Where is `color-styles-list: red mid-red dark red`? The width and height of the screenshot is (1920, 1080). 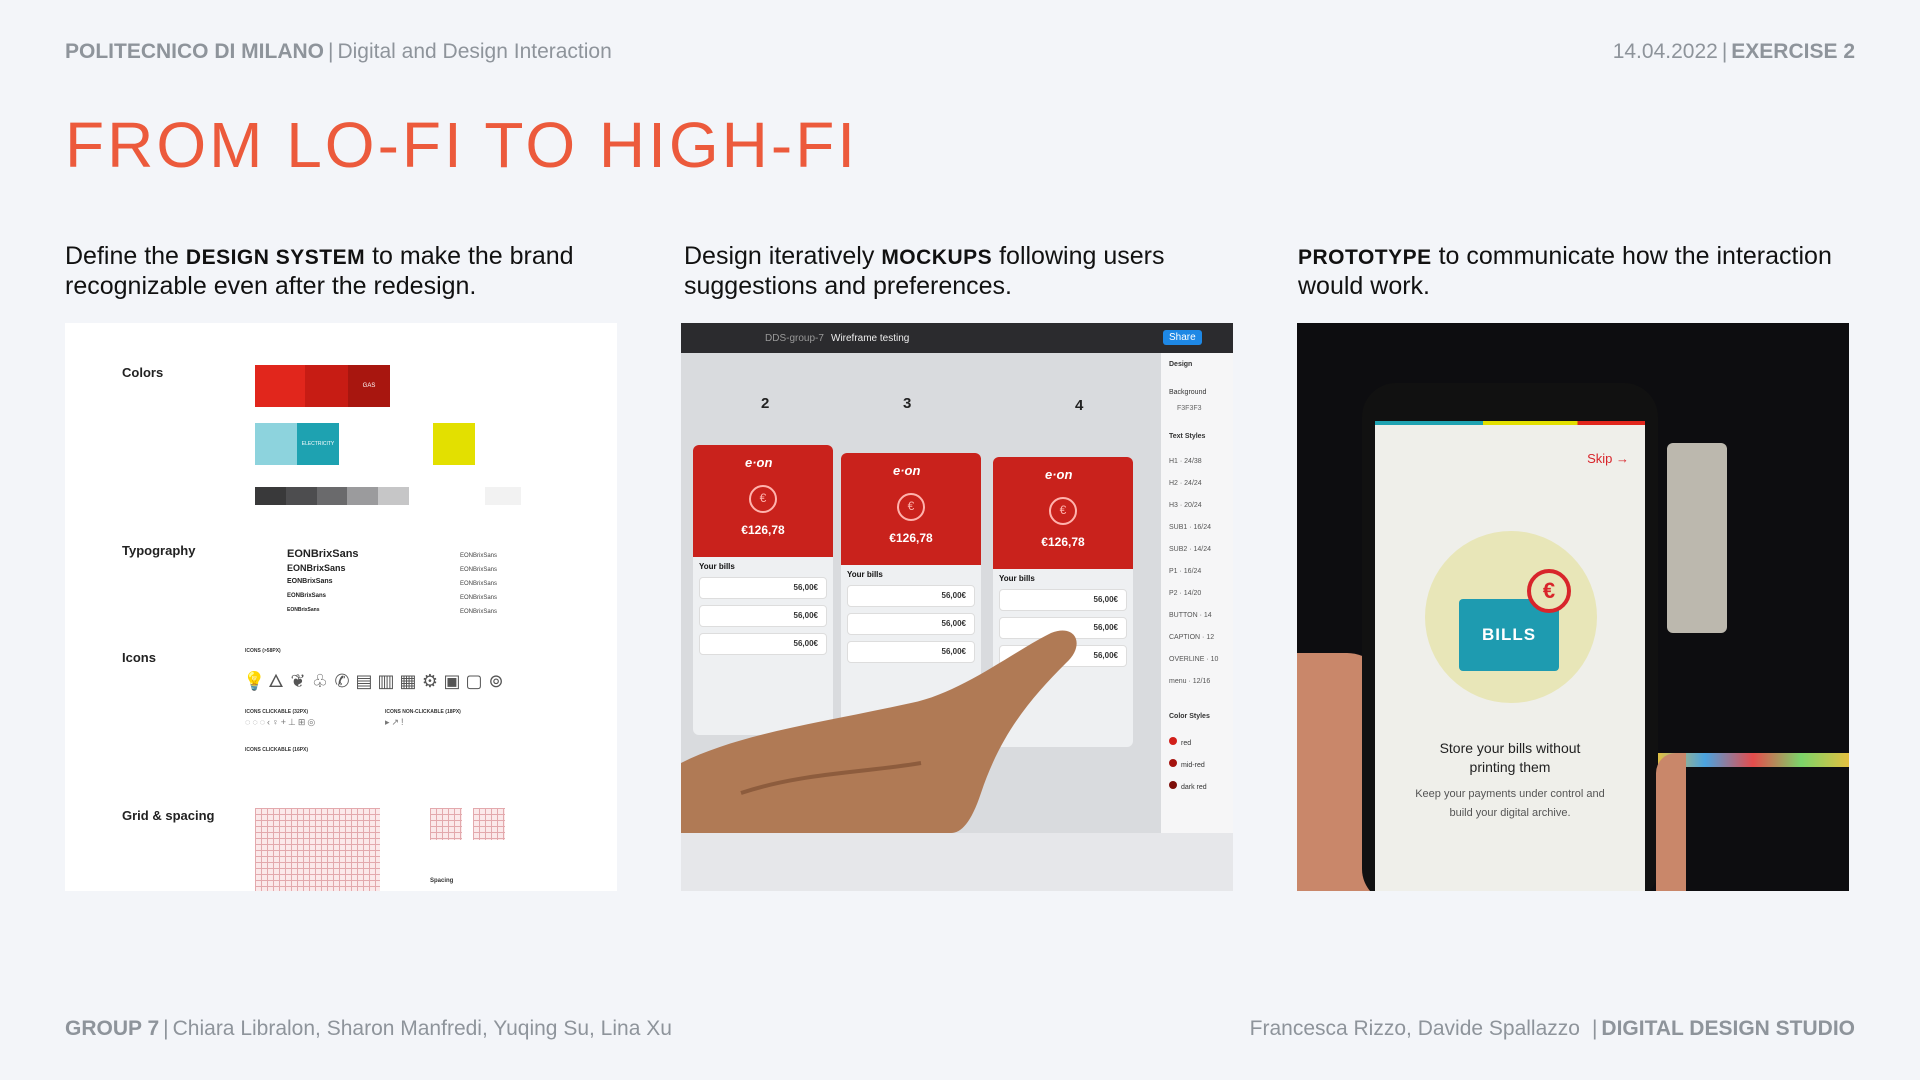 color-styles-list: red mid-red dark red is located at coordinates (1188, 766).